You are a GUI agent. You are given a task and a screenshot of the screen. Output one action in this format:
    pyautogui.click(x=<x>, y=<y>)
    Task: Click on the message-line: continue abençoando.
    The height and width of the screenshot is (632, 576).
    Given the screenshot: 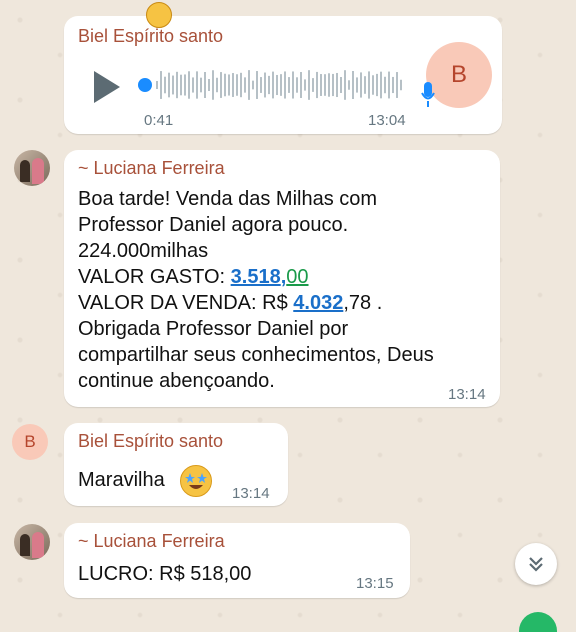 What is the action you would take?
    pyautogui.click(x=176, y=381)
    